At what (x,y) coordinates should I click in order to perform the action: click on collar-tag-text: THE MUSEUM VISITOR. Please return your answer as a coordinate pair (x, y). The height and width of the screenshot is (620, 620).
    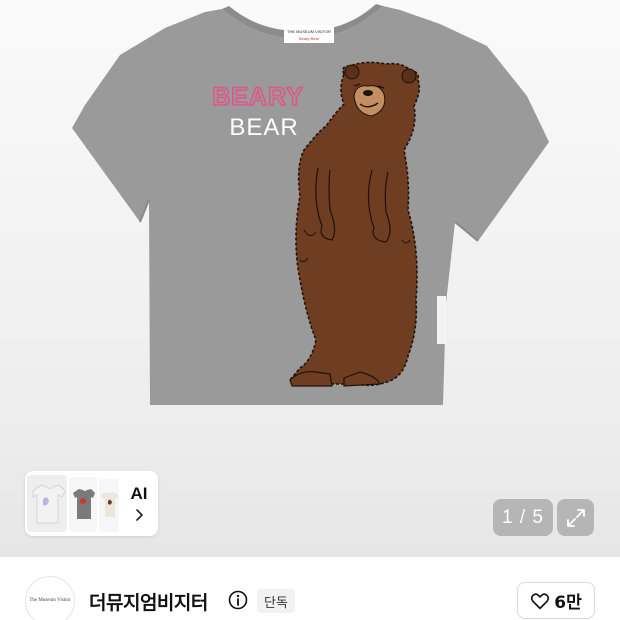
    Looking at the image, I should click on (309, 31).